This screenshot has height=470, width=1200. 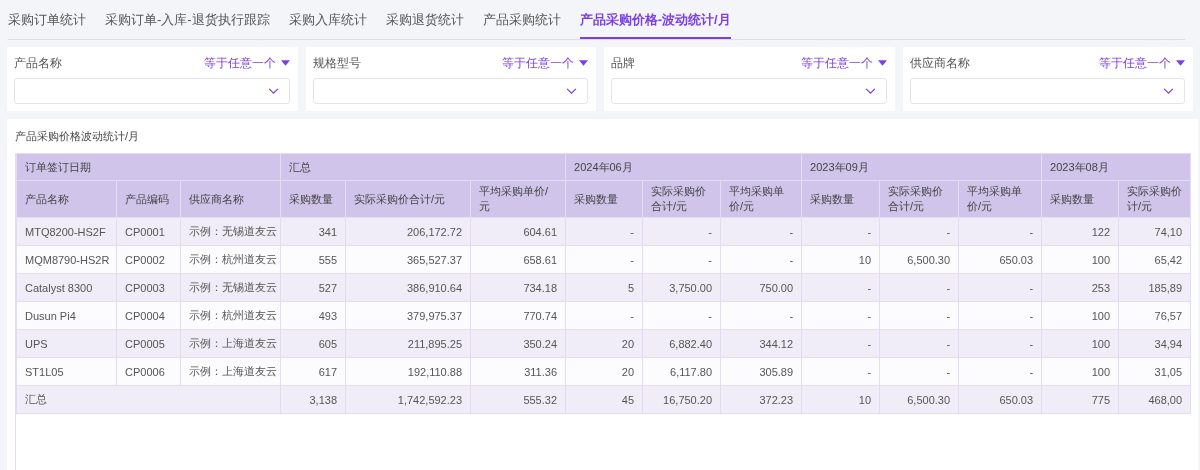 I want to click on table-cell: 604.61, so click(x=518, y=231).